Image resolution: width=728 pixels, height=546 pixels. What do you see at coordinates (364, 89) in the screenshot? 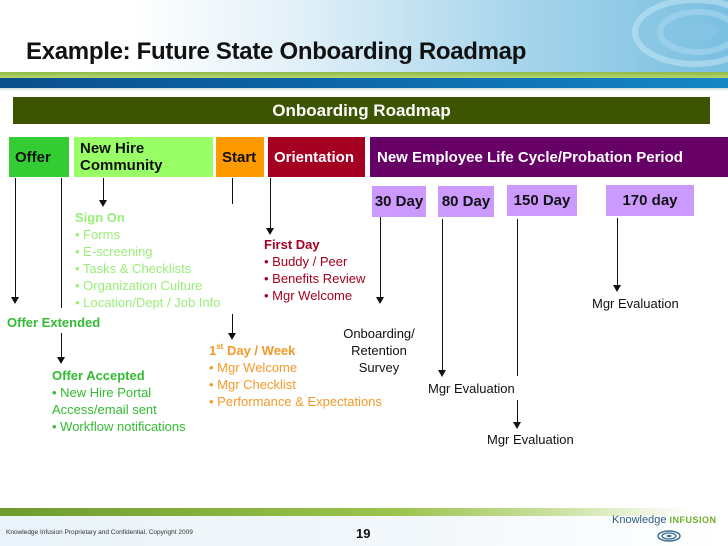
I see `header-band-shadow` at bounding box center [364, 89].